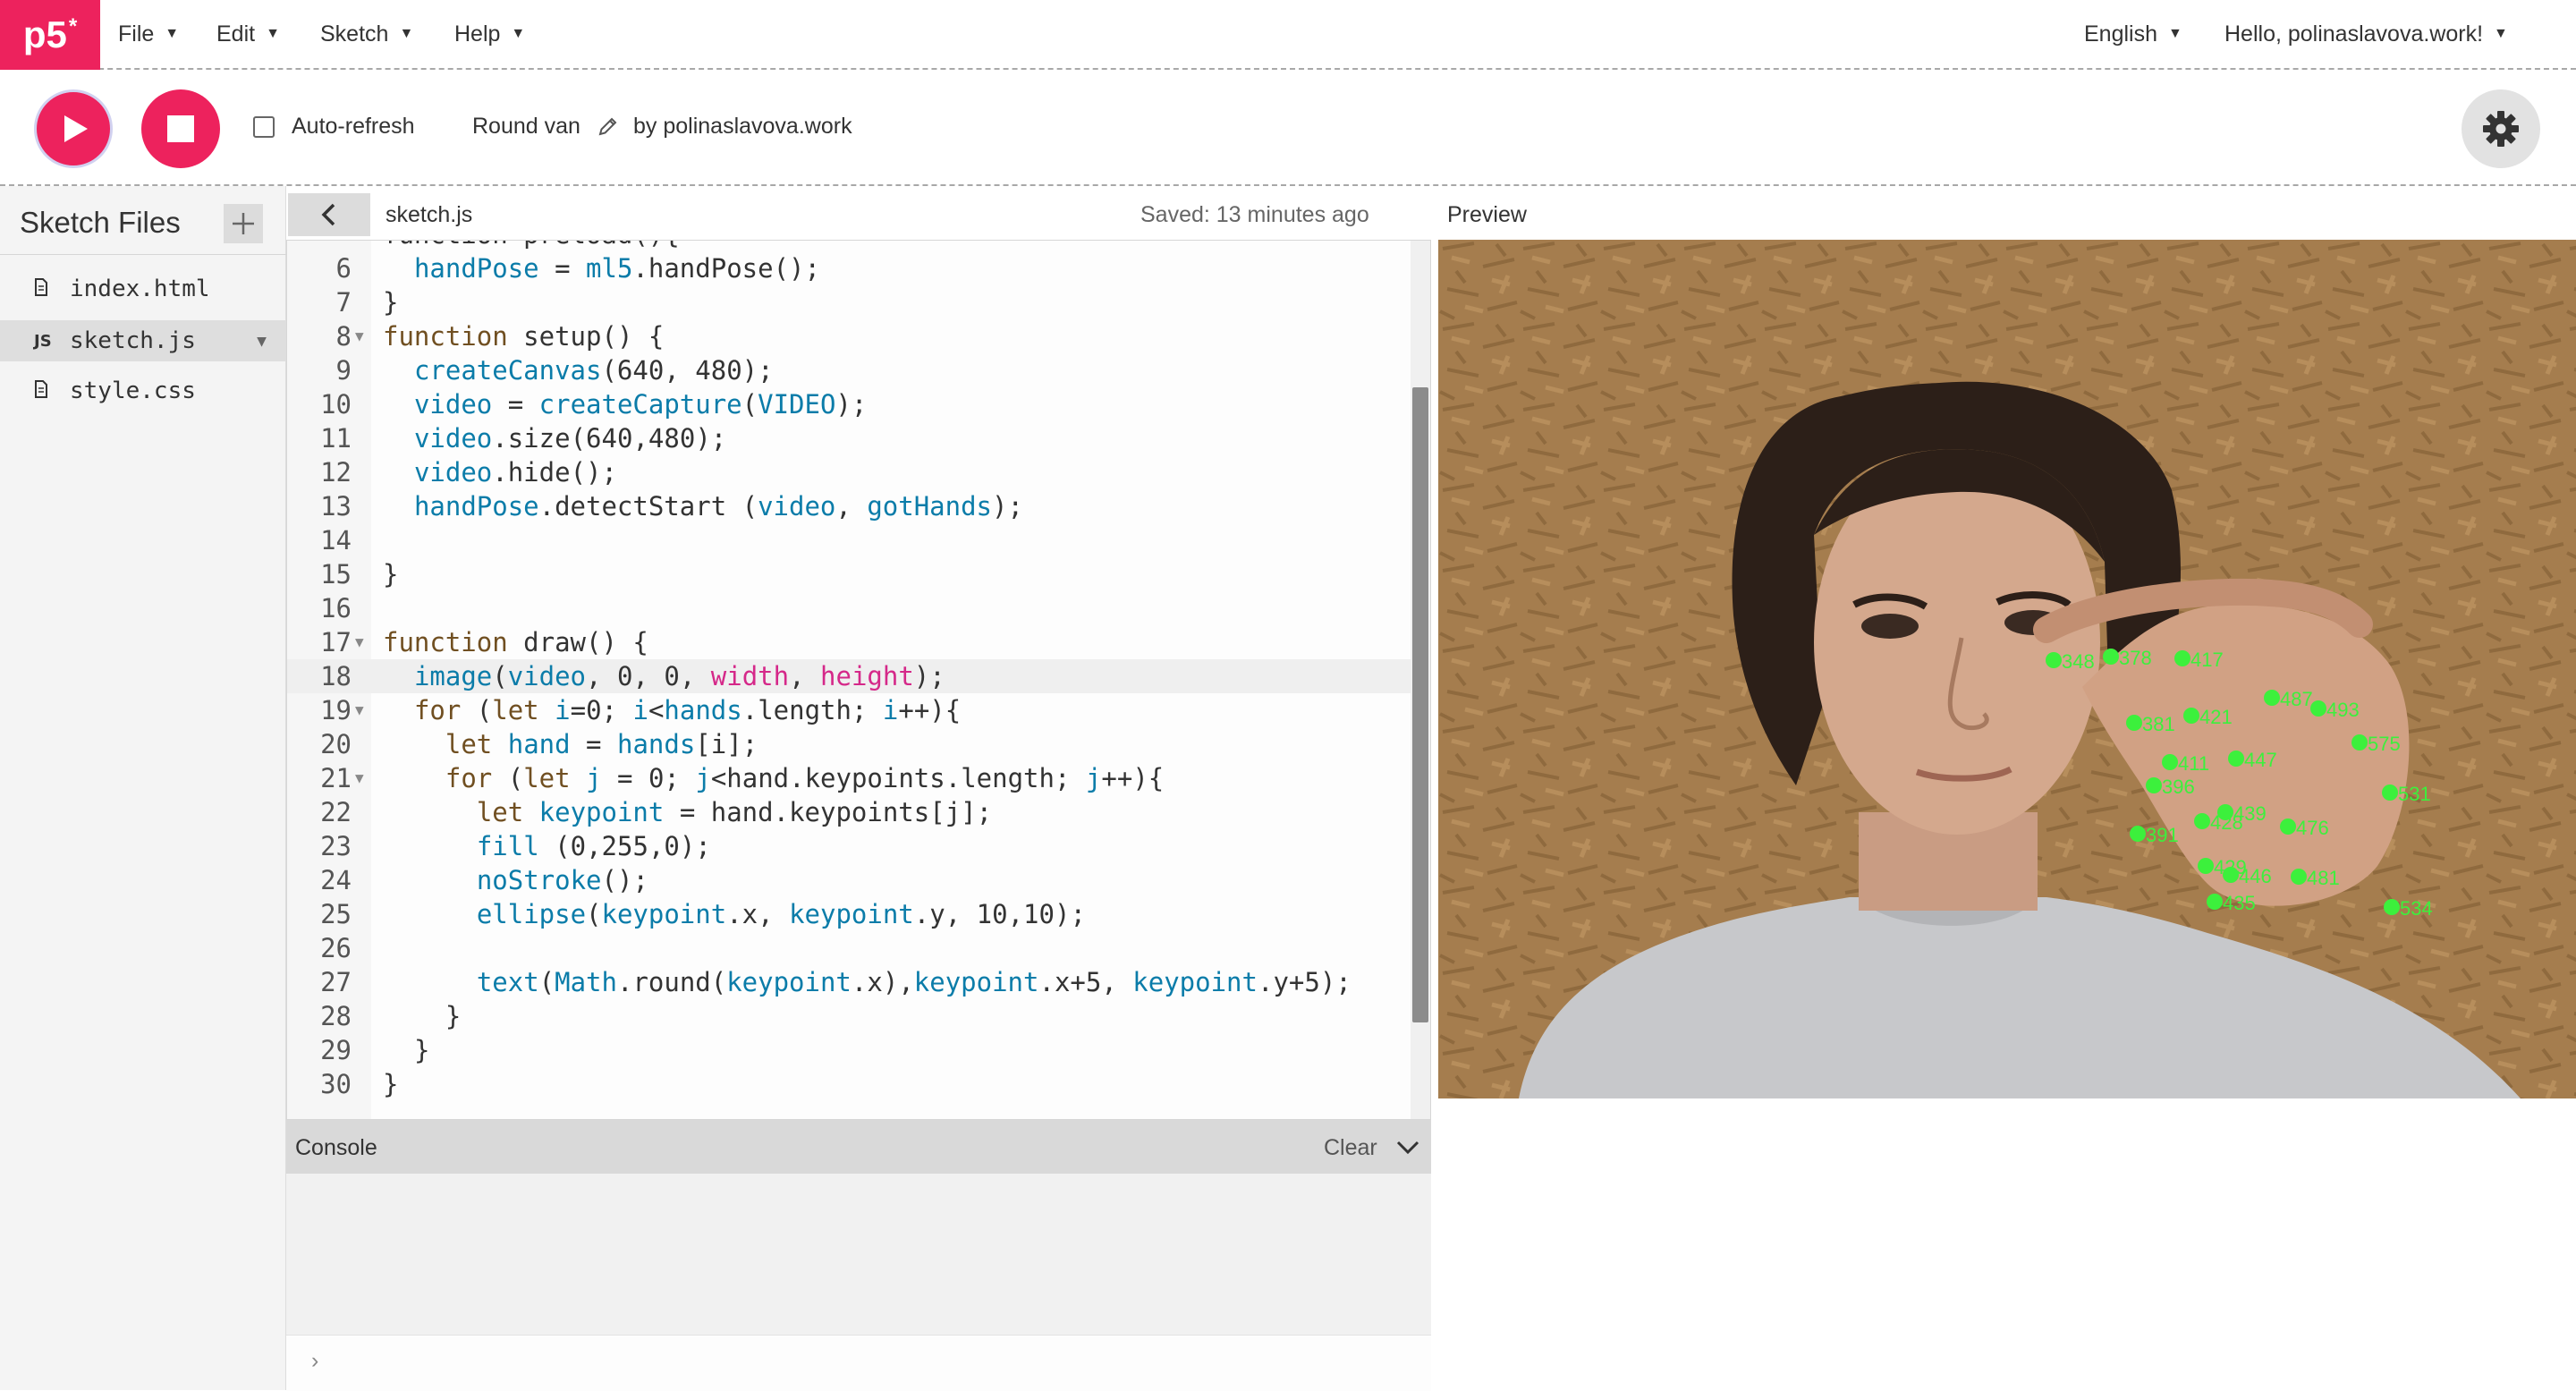 The width and height of the screenshot is (2576, 1391). Describe the element at coordinates (2354, 34) in the screenshot. I see `user-greeting: Hello, polinaslavova.work!` at that location.